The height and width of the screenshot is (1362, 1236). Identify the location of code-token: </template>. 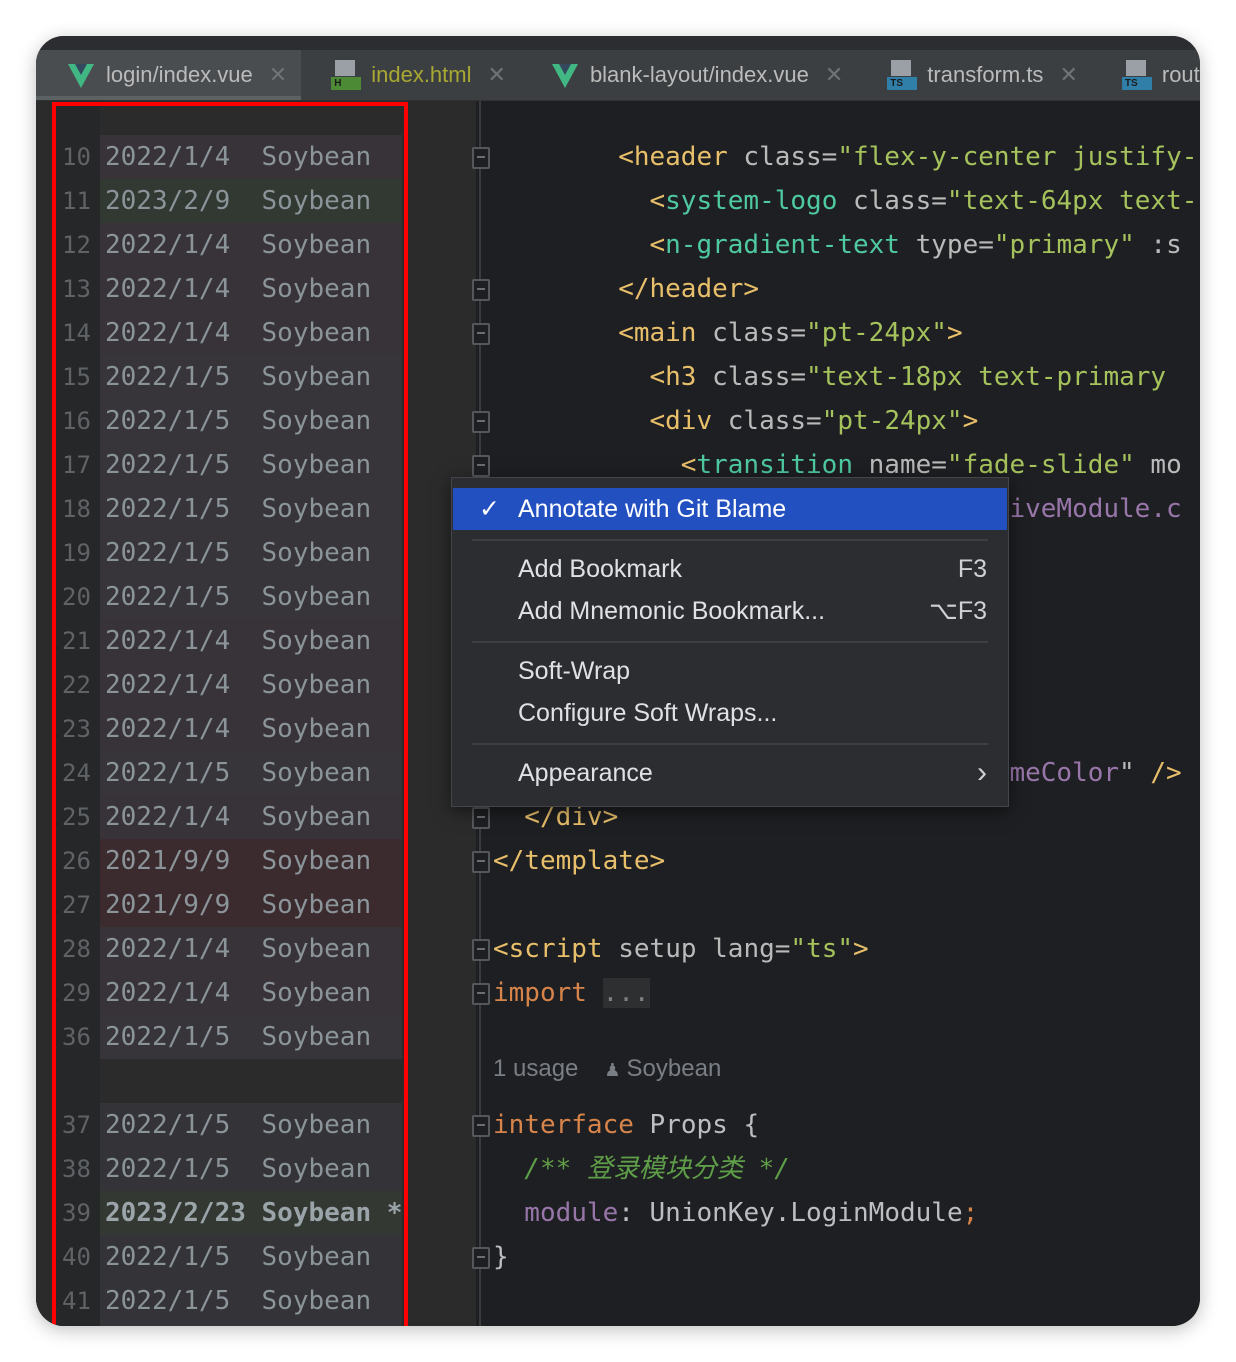
(579, 861).